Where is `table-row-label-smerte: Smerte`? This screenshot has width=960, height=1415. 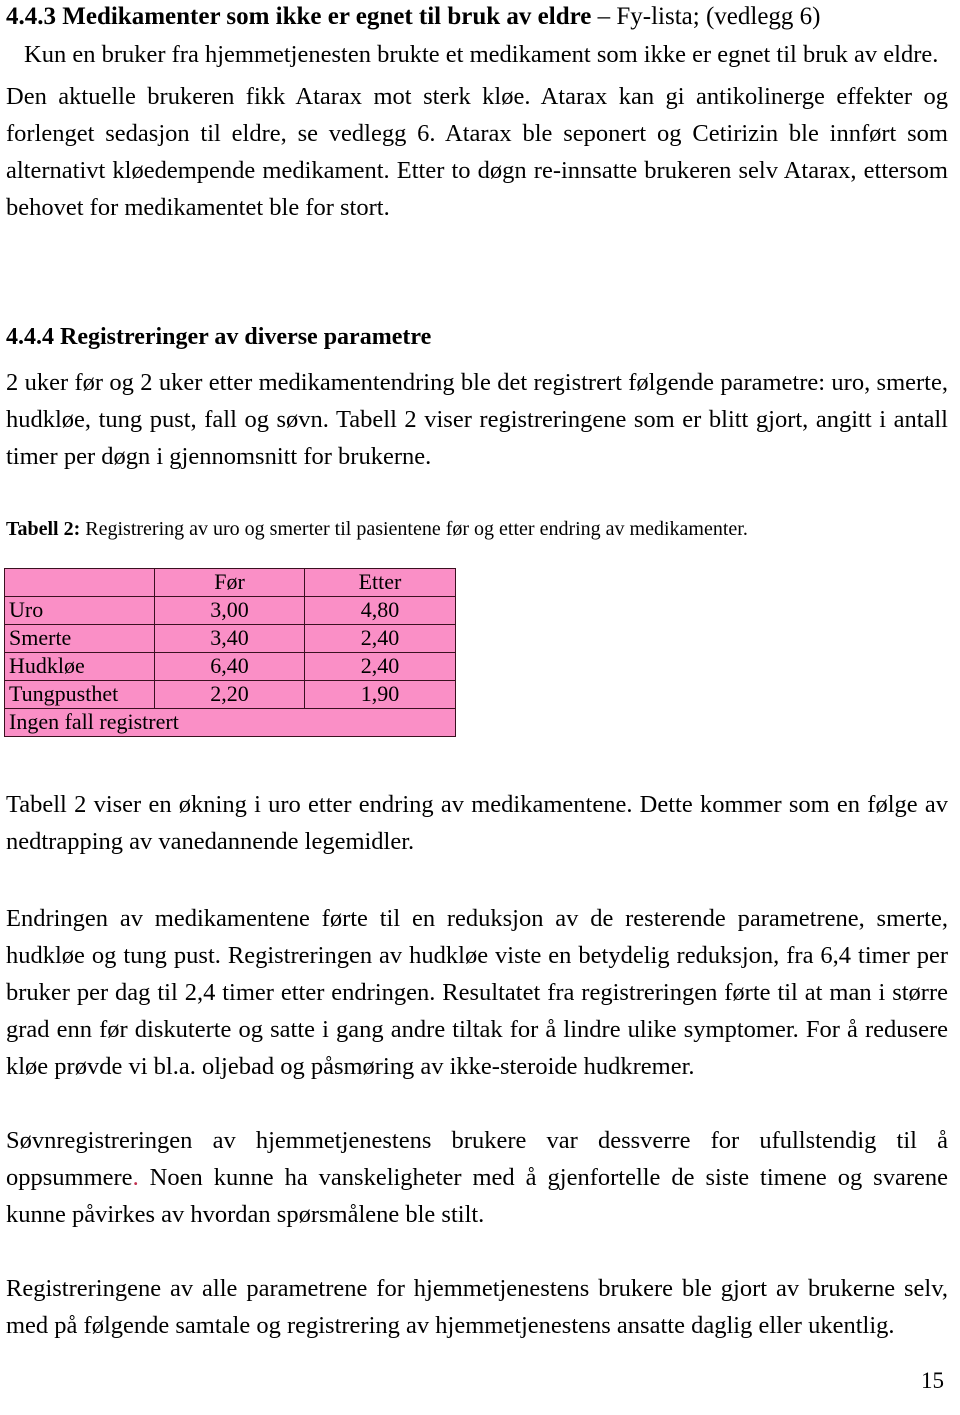
table-row-label-smerte: Smerte is located at coordinates (79, 638).